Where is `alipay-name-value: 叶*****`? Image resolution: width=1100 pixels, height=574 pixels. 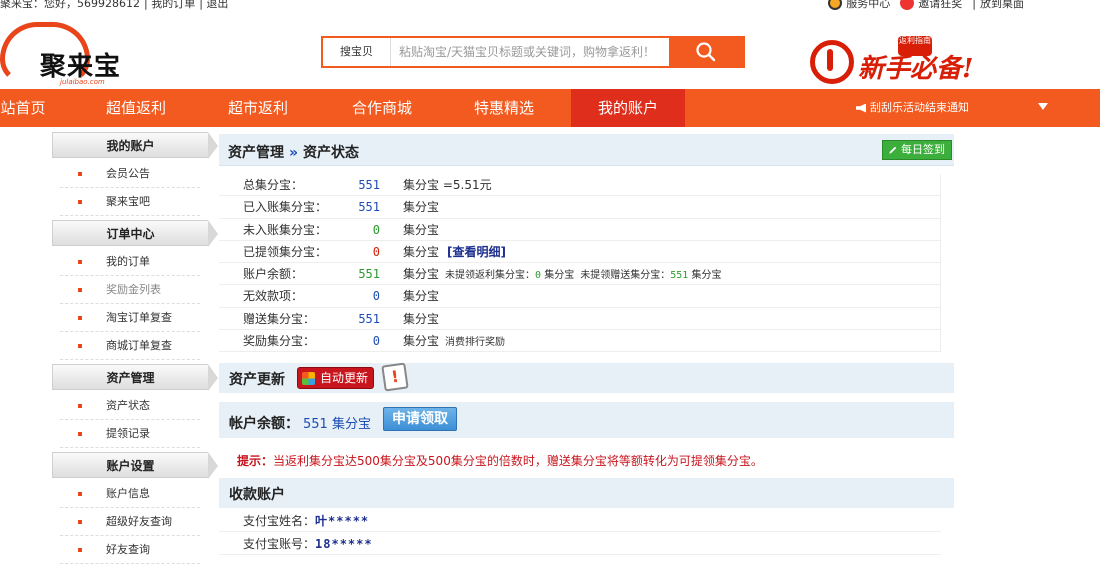
alipay-name-value: 叶***** is located at coordinates (342, 521).